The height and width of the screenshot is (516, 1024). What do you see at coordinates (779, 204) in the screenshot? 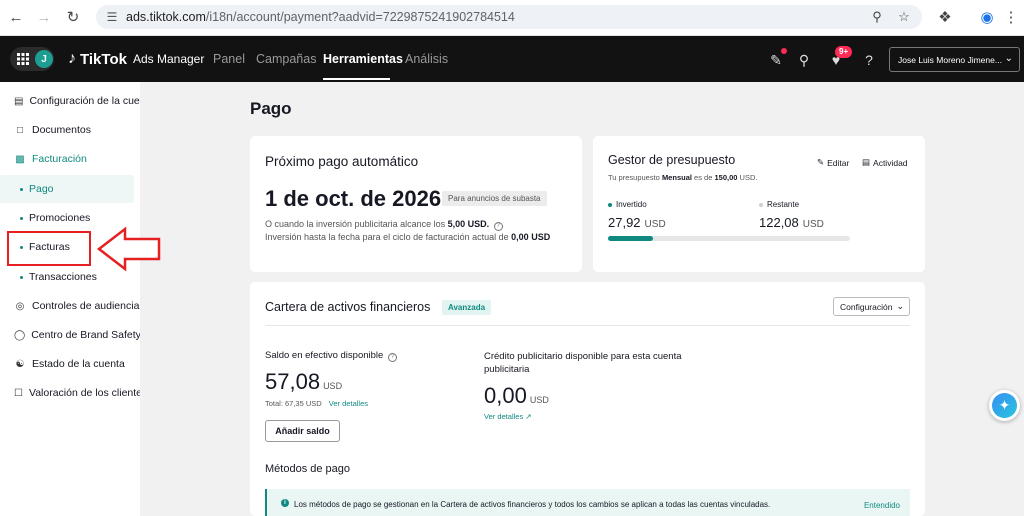
I see `remaining-label: Restante` at bounding box center [779, 204].